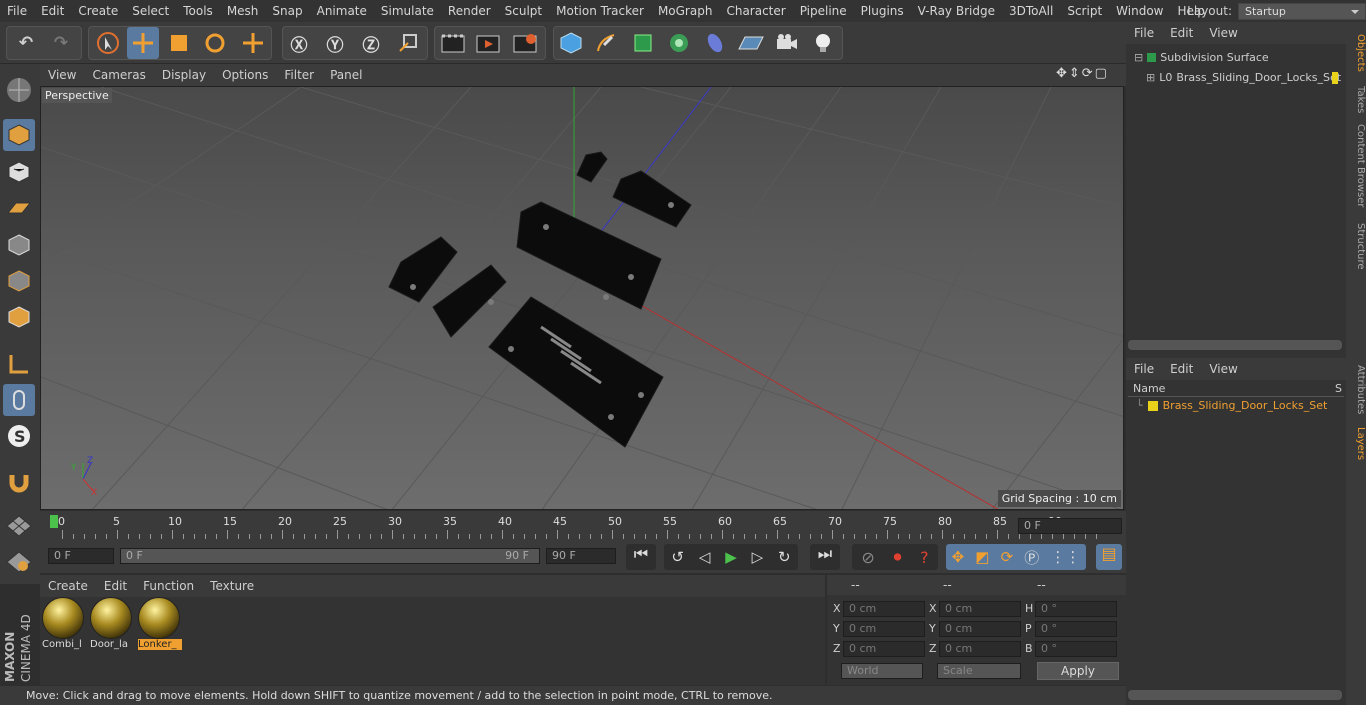 The image size is (1366, 705). Describe the element at coordinates (755, 11) in the screenshot. I see `menu-item-character: Character` at that location.